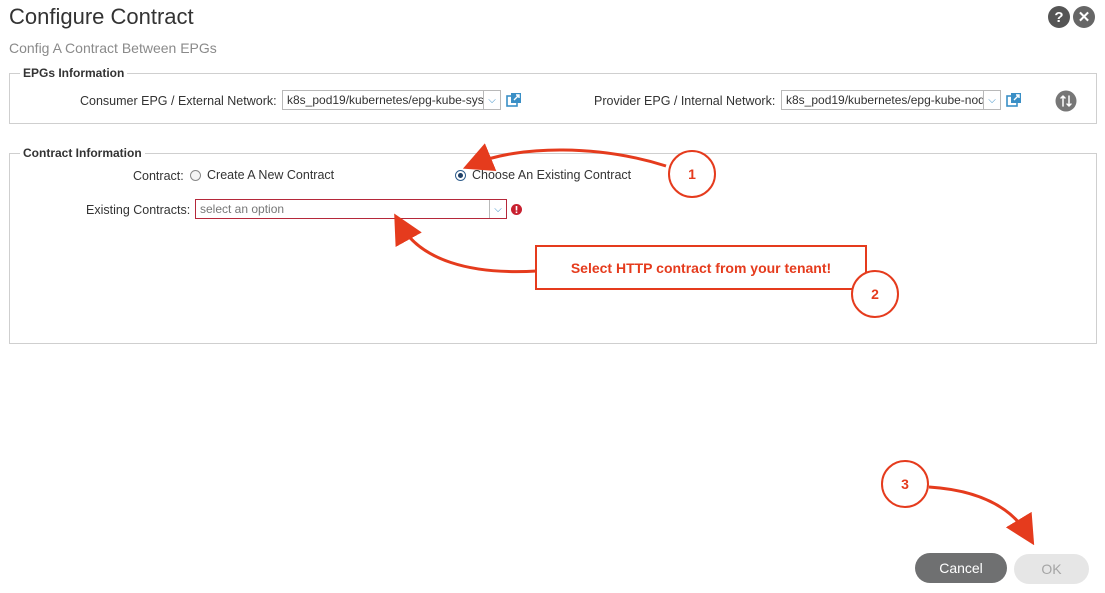 The width and height of the screenshot is (1105, 593). What do you see at coordinates (552, 175) in the screenshot?
I see `radio-choose-existing-label: Choose An Existing Contract` at bounding box center [552, 175].